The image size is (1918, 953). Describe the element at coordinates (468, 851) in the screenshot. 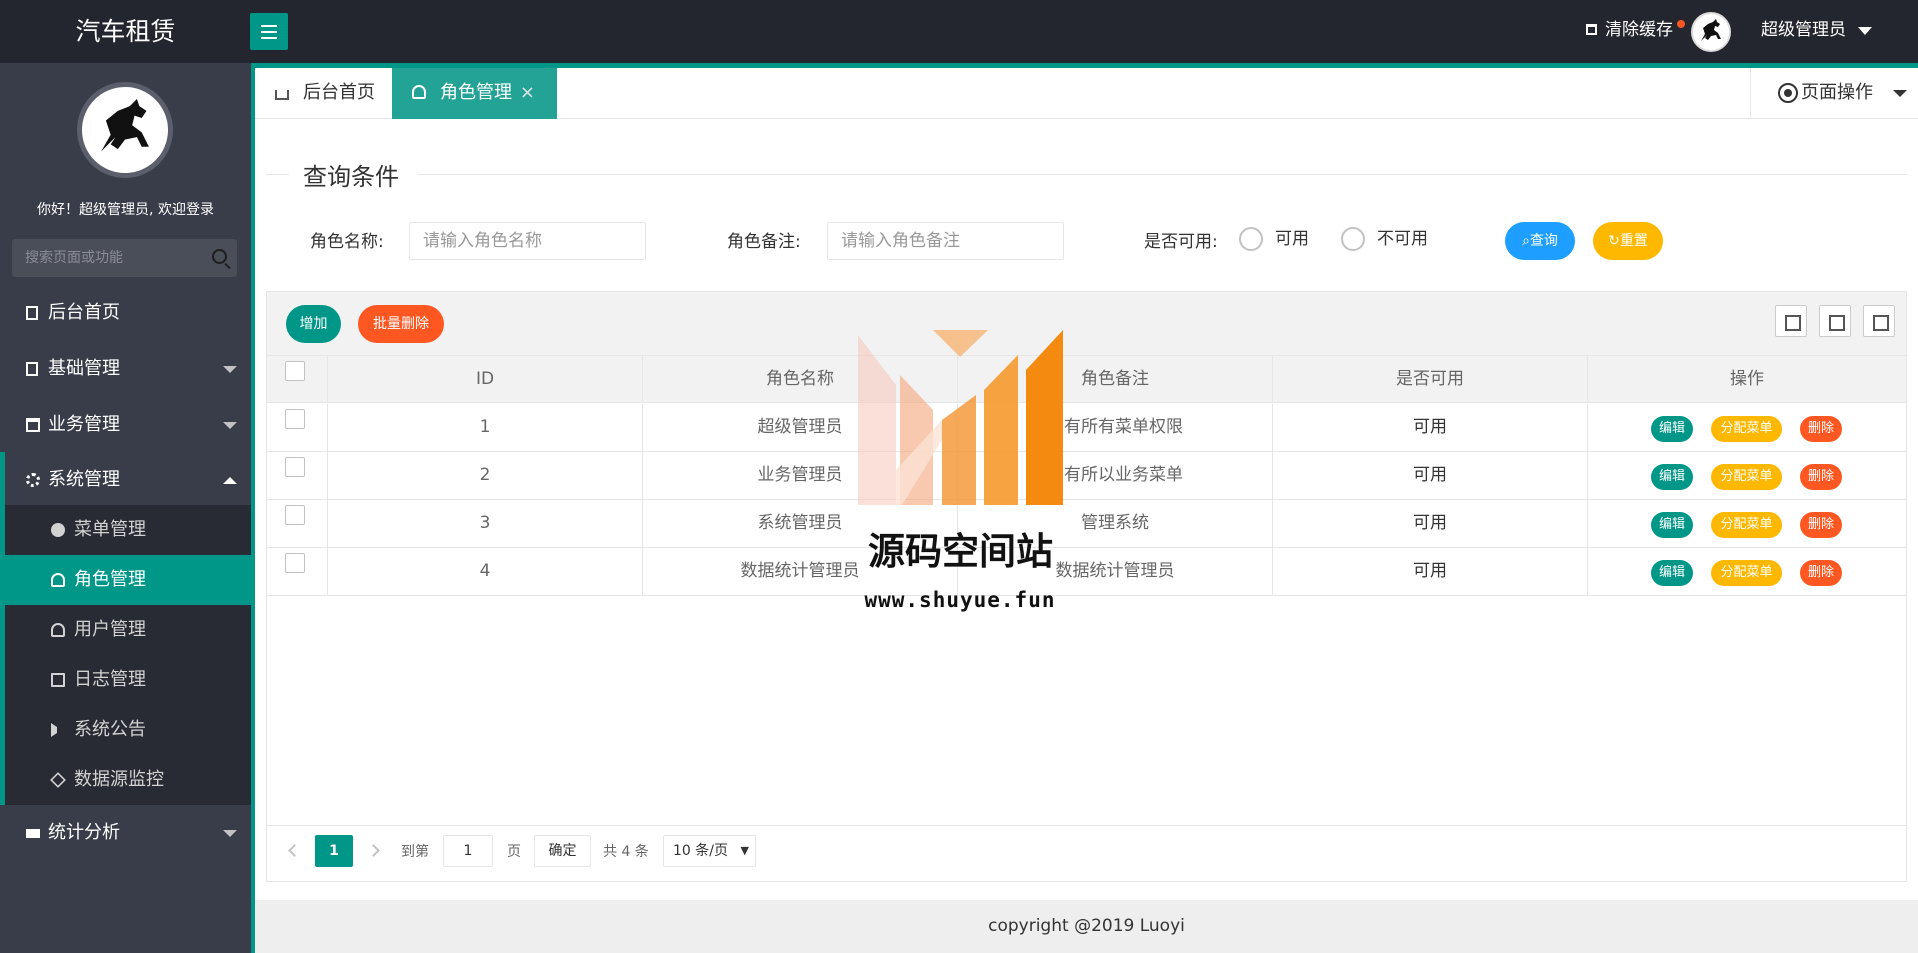

I see `goto-page-input: 1` at that location.